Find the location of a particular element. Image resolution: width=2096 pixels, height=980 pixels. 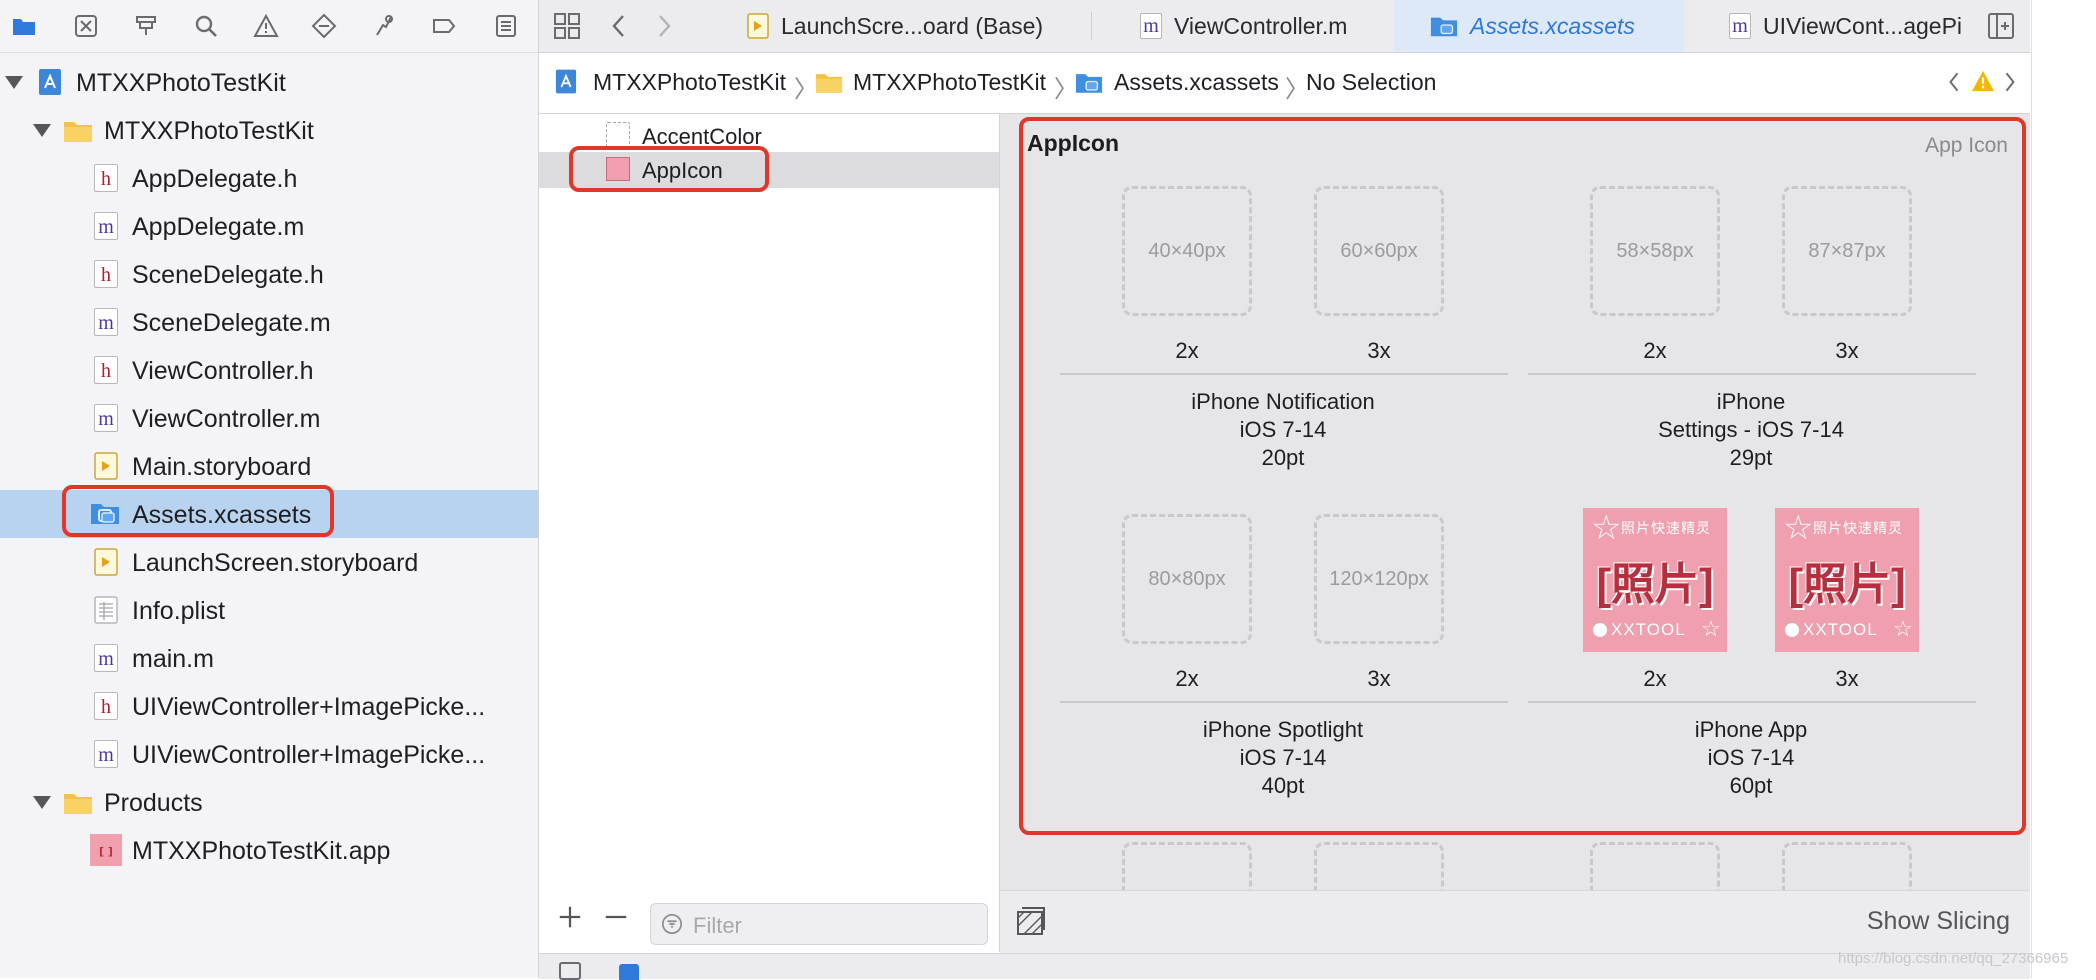

navigator-toolbar is located at coordinates (269, 26).